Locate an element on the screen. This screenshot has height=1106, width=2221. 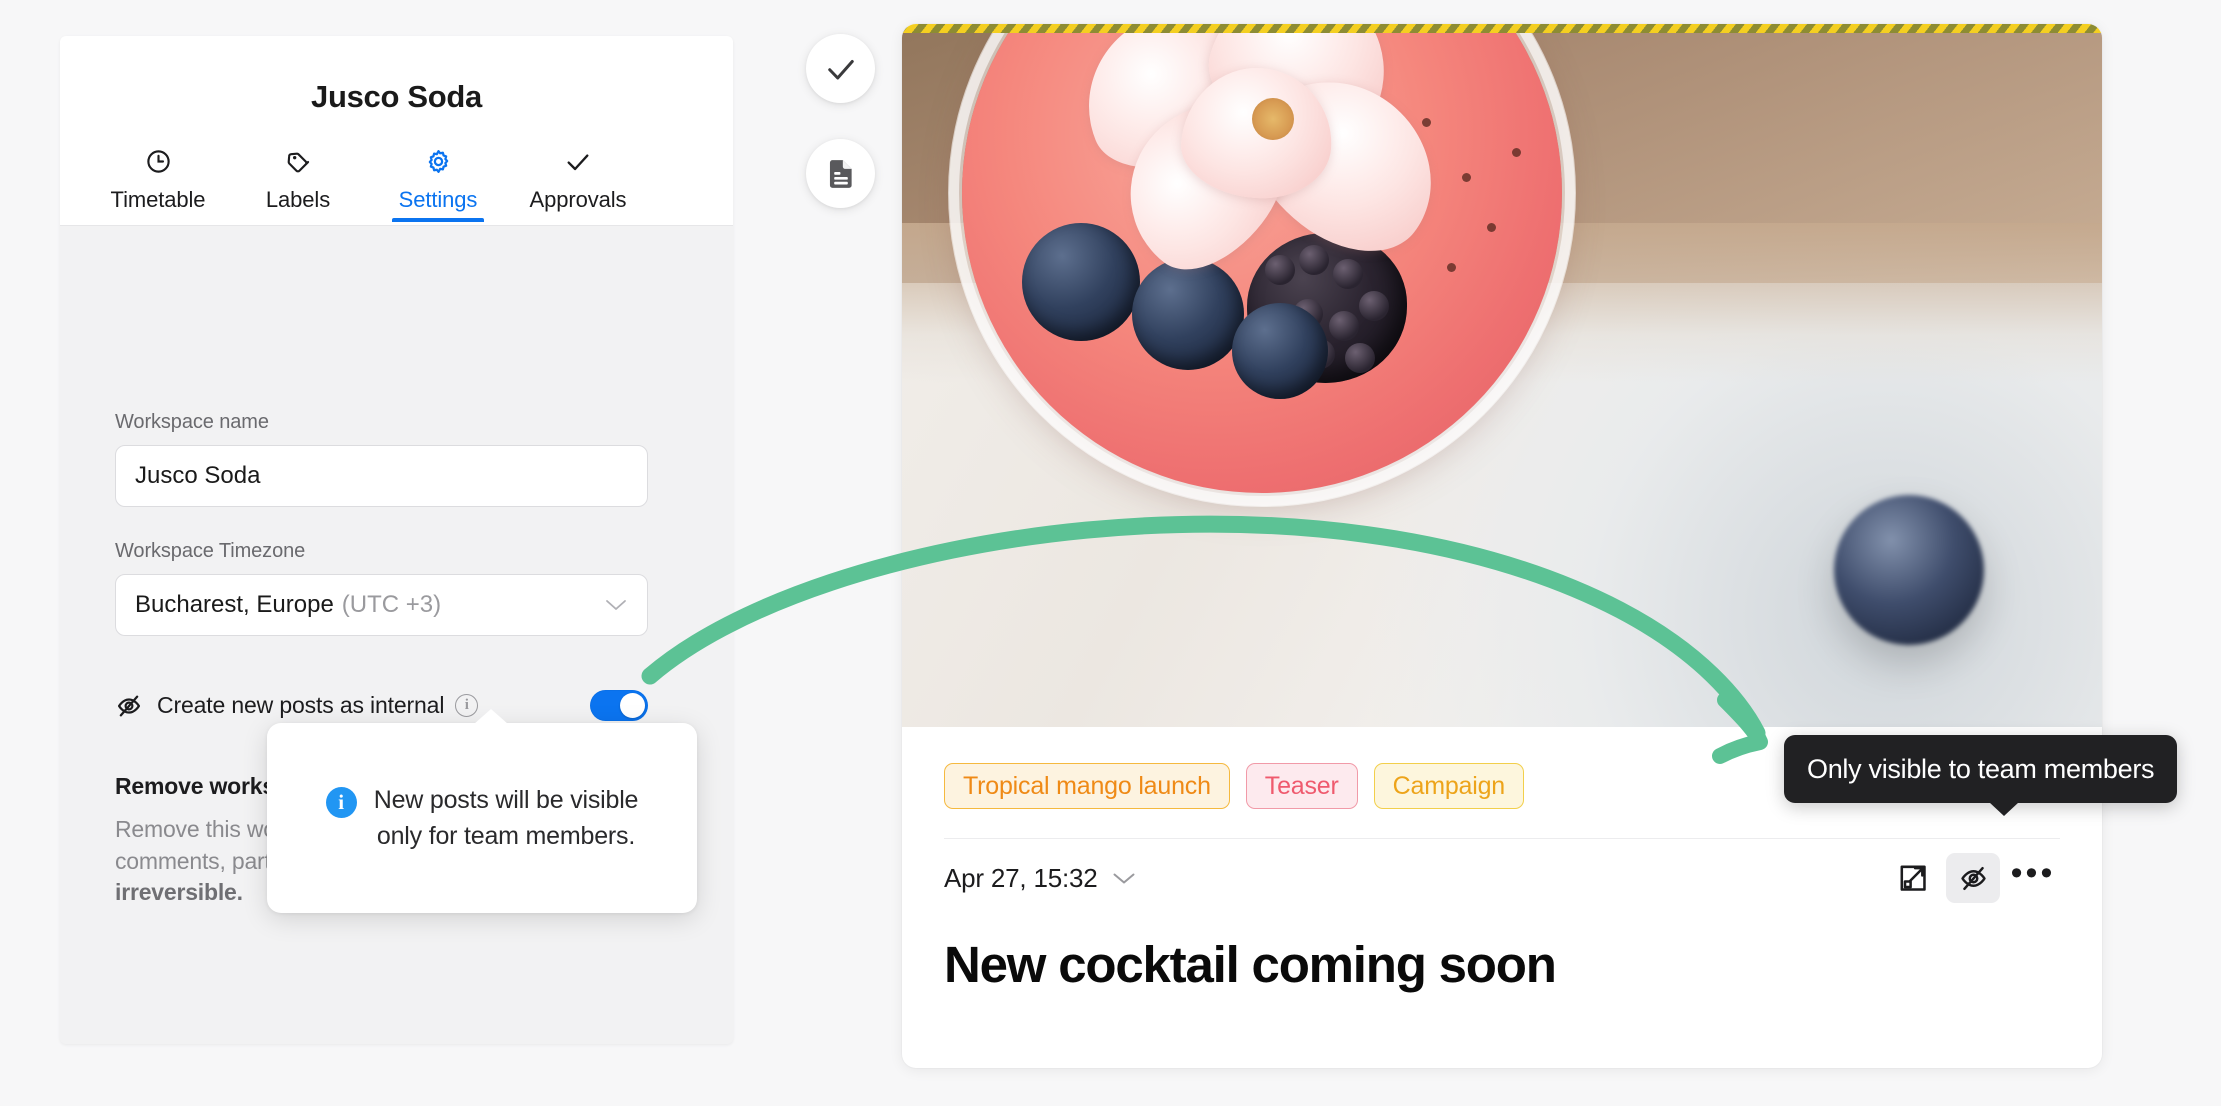
approve-check-button is located at coordinates (840, 68).